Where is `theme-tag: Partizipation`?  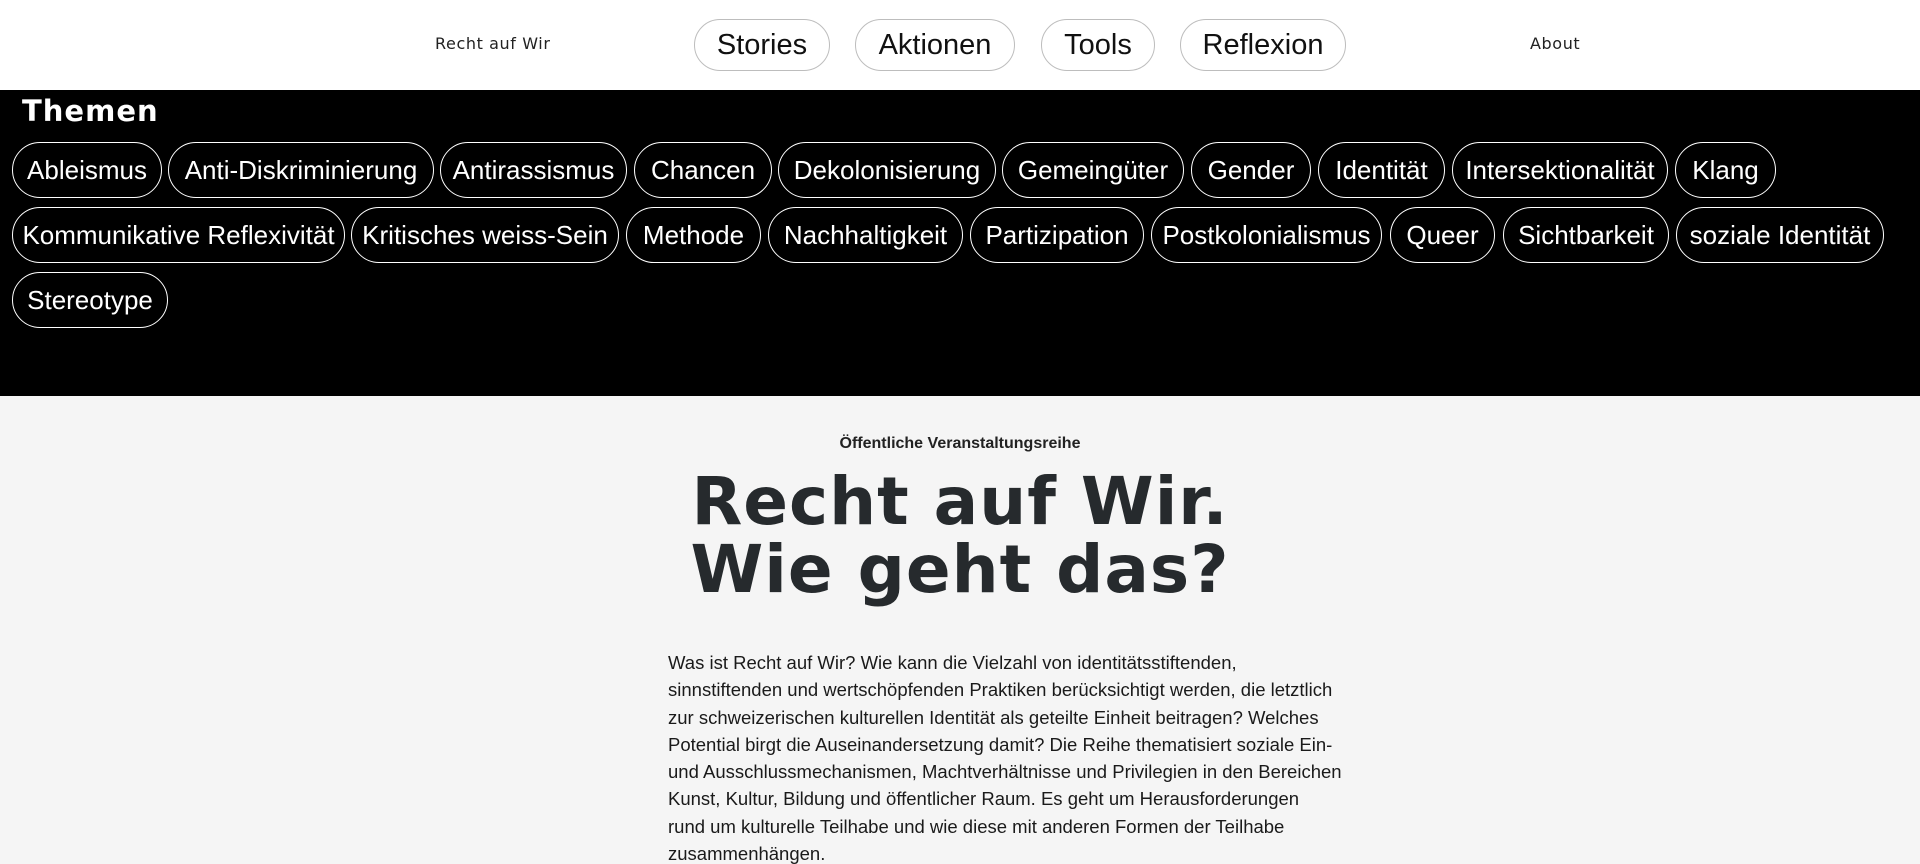 theme-tag: Partizipation is located at coordinates (1057, 235).